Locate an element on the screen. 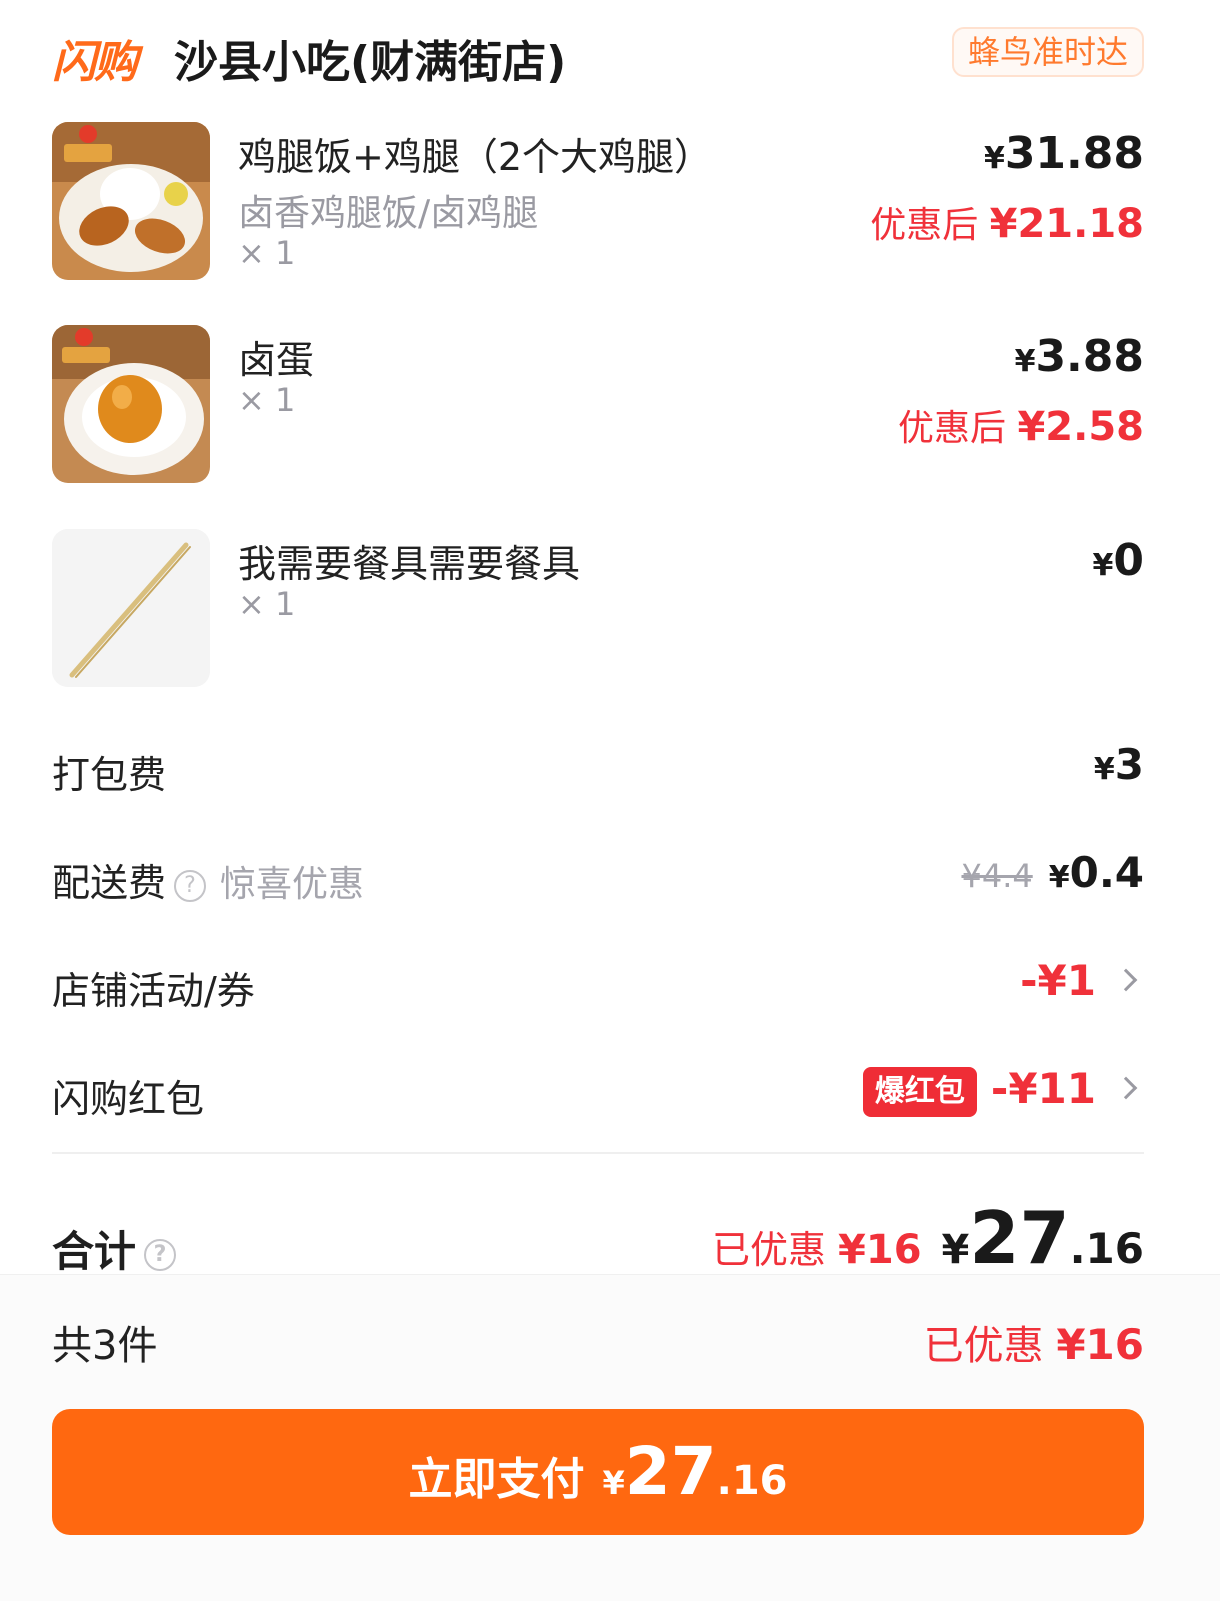 The height and width of the screenshot is (1601, 1220). delivery-fee-original: ¥4.4 is located at coordinates (997, 876).